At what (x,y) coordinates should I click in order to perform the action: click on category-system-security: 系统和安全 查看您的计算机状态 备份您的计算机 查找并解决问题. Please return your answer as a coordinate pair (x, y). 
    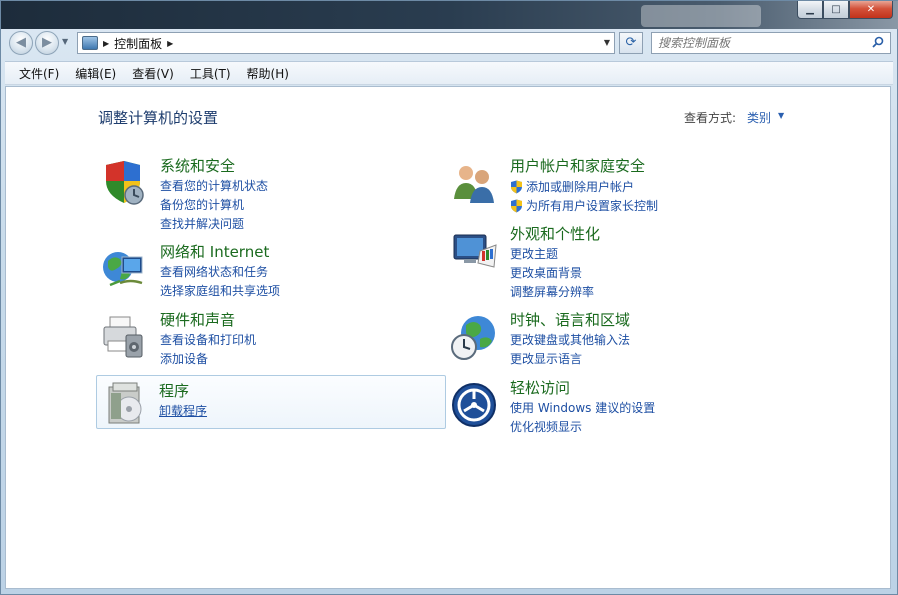
    Looking at the image, I should click on (268, 193).